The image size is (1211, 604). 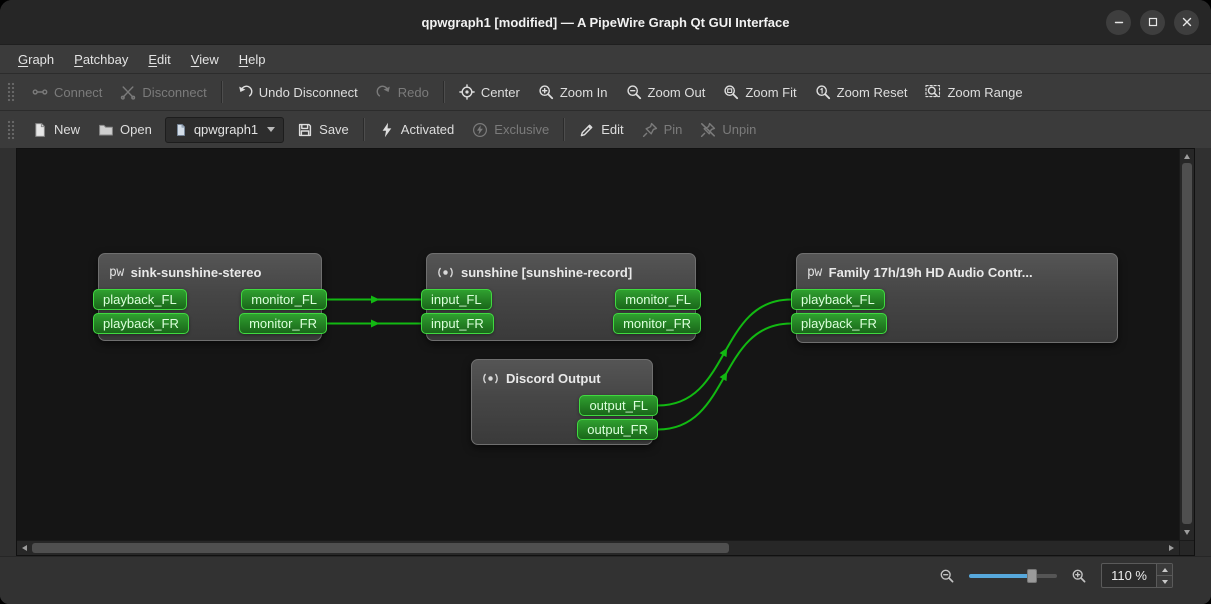 What do you see at coordinates (36, 59) in the screenshot?
I see `menu-graph: Graph` at bounding box center [36, 59].